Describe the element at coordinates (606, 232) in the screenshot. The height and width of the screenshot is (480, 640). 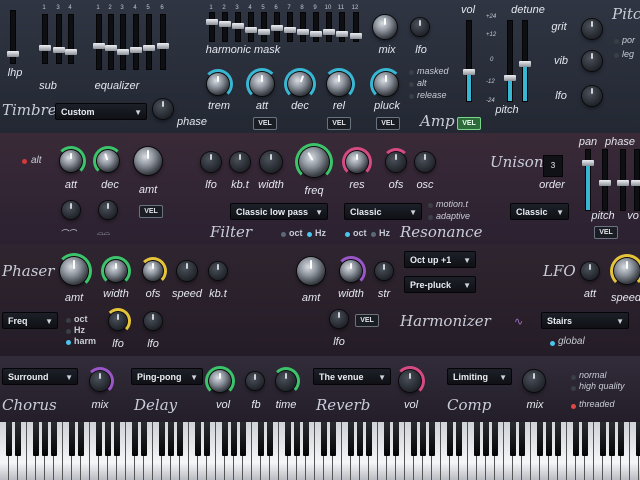
I see `unison-vel-button: VEL` at that location.